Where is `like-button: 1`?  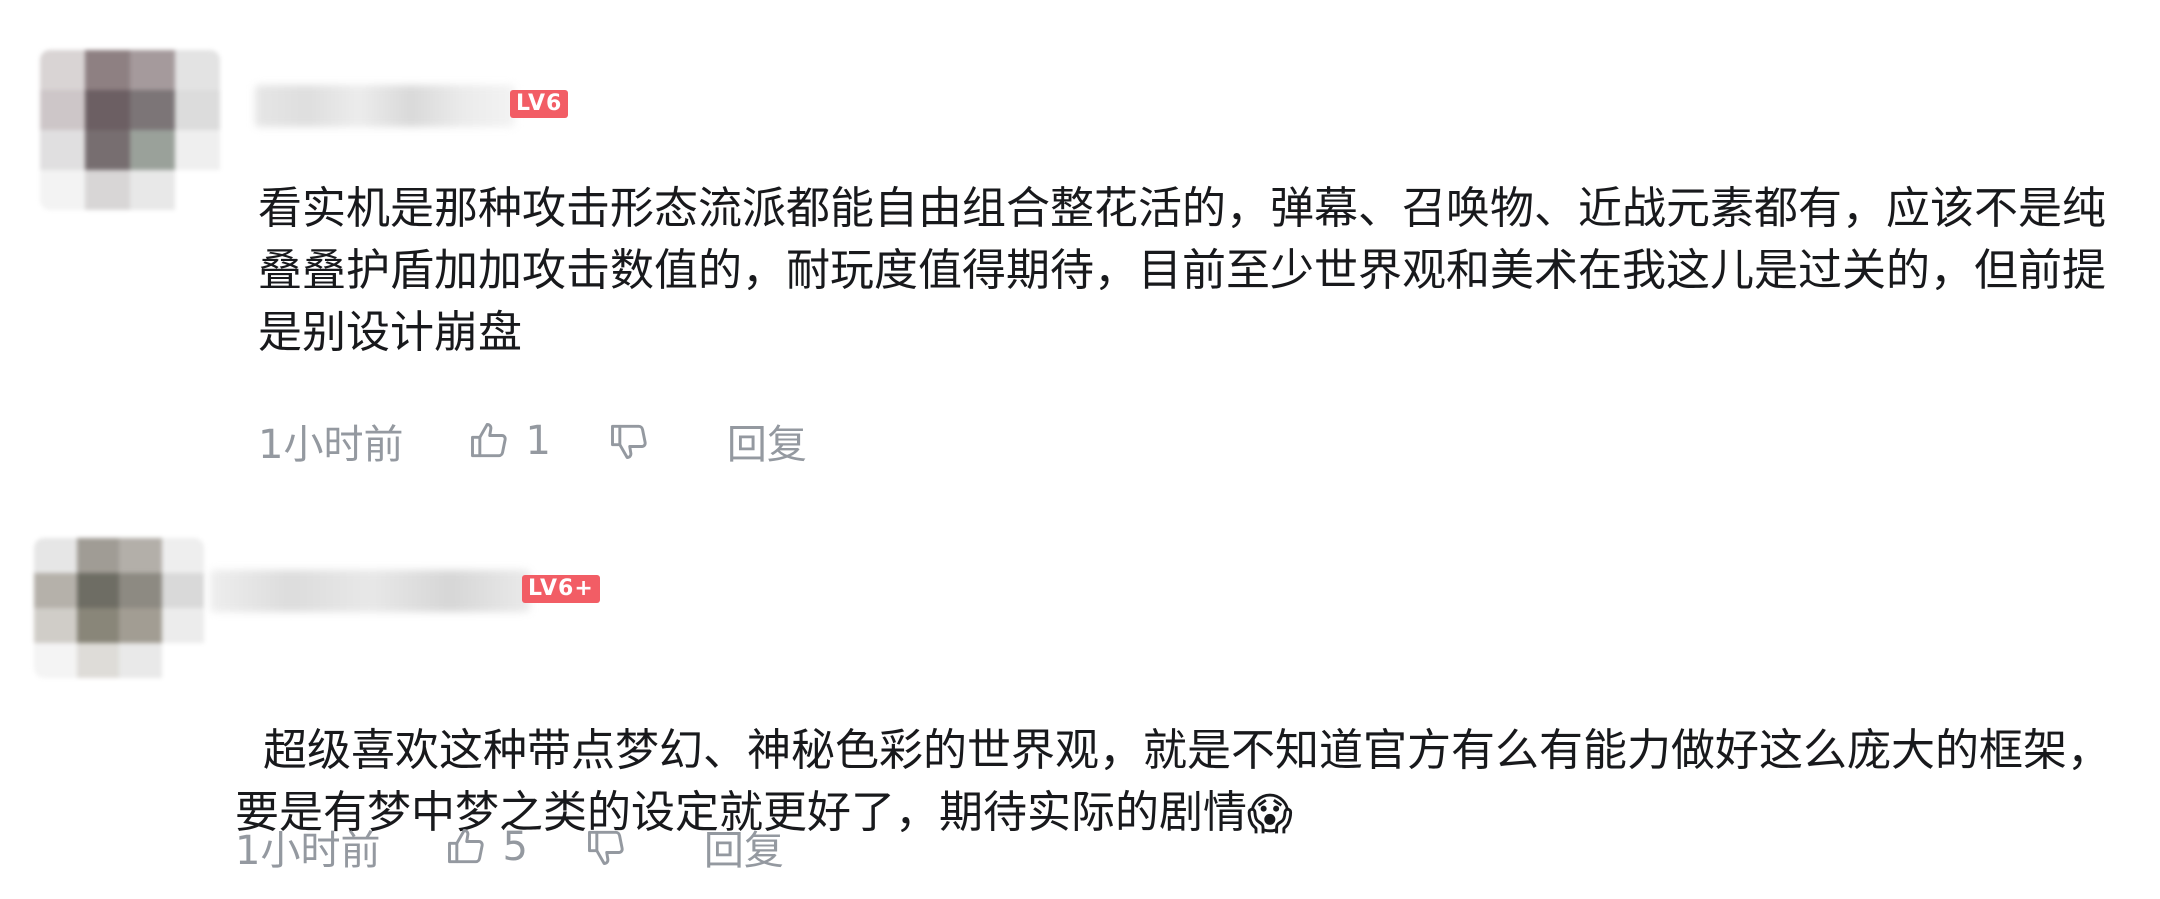
like-button: 1 is located at coordinates (509, 441).